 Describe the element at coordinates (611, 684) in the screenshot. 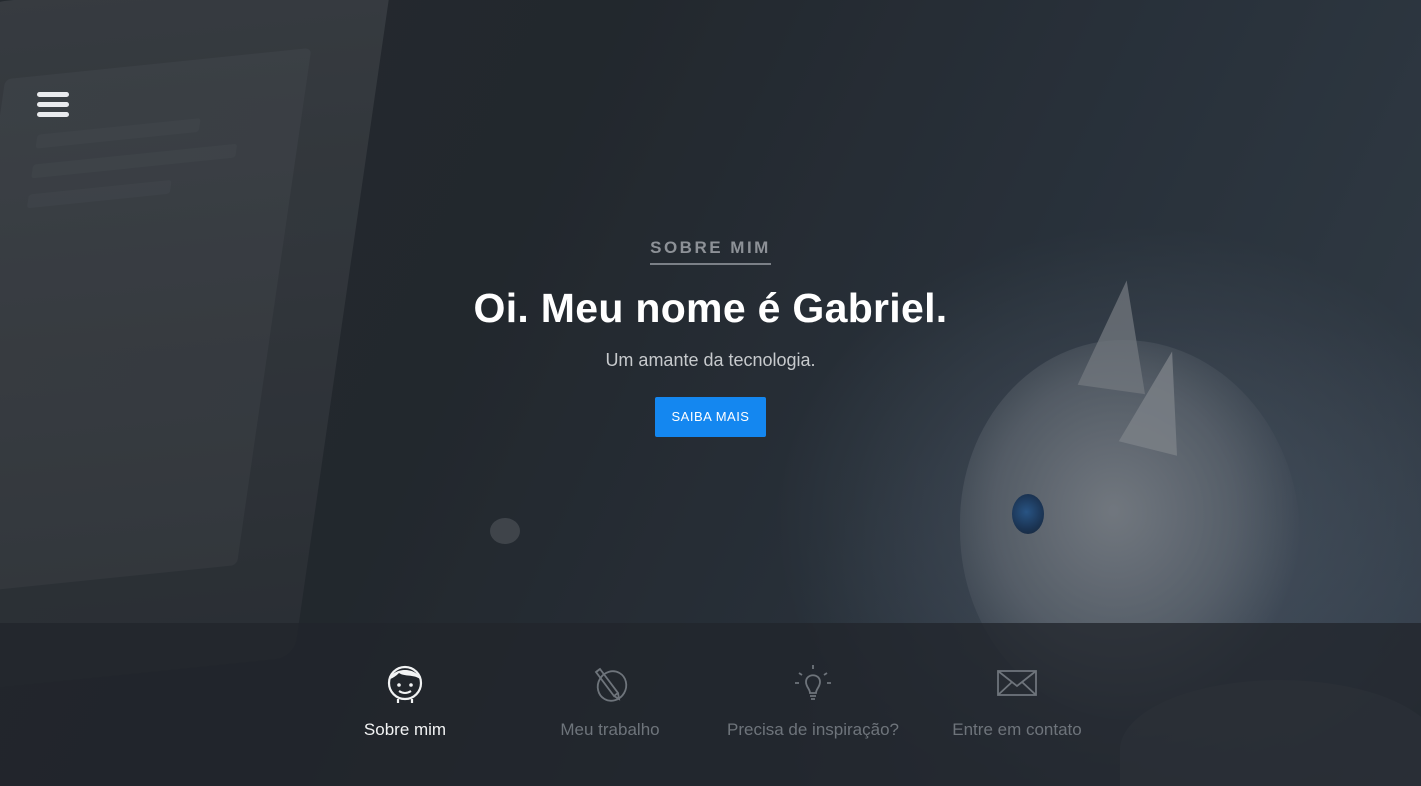

I see `pencil-circle-icon` at that location.